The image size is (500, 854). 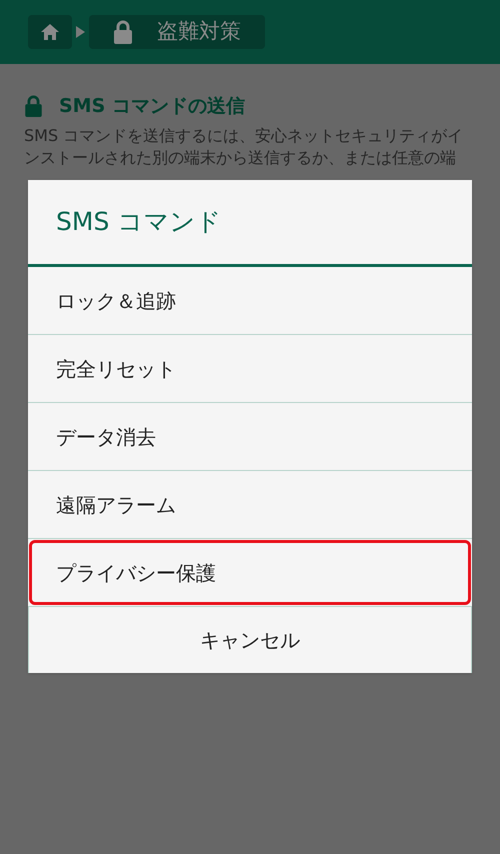 I want to click on home-button, so click(x=50, y=32).